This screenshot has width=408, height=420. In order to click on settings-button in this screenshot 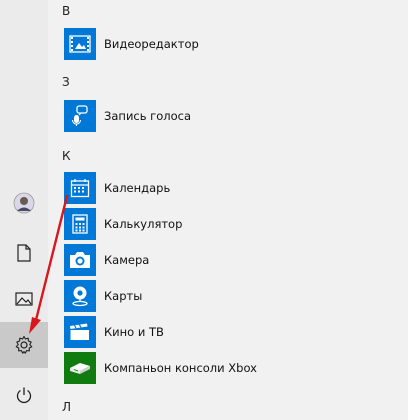, I will do `click(24, 345)`.